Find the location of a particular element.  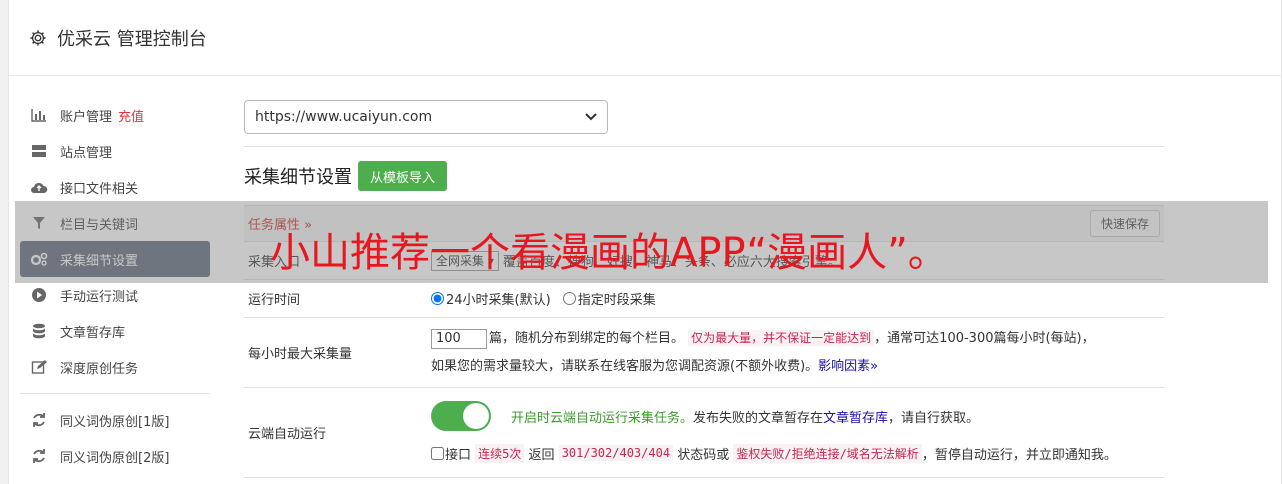

sidebar-item-sites: 站点管理 is located at coordinates (115, 151).